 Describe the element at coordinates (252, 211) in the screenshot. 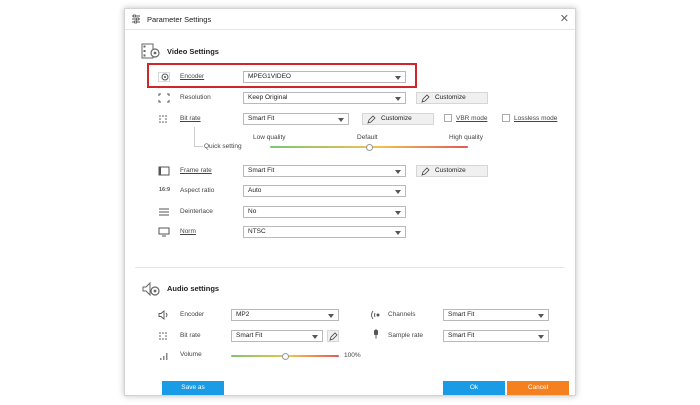

I see `deinterlace-value: No` at that location.